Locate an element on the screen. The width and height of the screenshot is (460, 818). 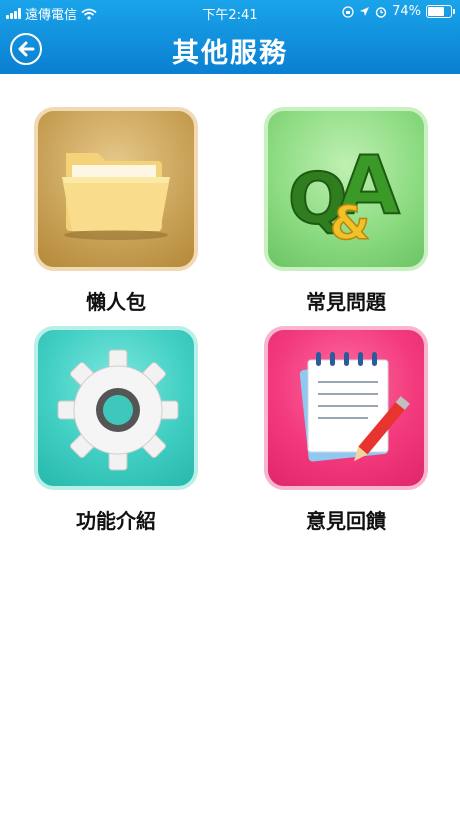
gear-icon is located at coordinates (118, 410).